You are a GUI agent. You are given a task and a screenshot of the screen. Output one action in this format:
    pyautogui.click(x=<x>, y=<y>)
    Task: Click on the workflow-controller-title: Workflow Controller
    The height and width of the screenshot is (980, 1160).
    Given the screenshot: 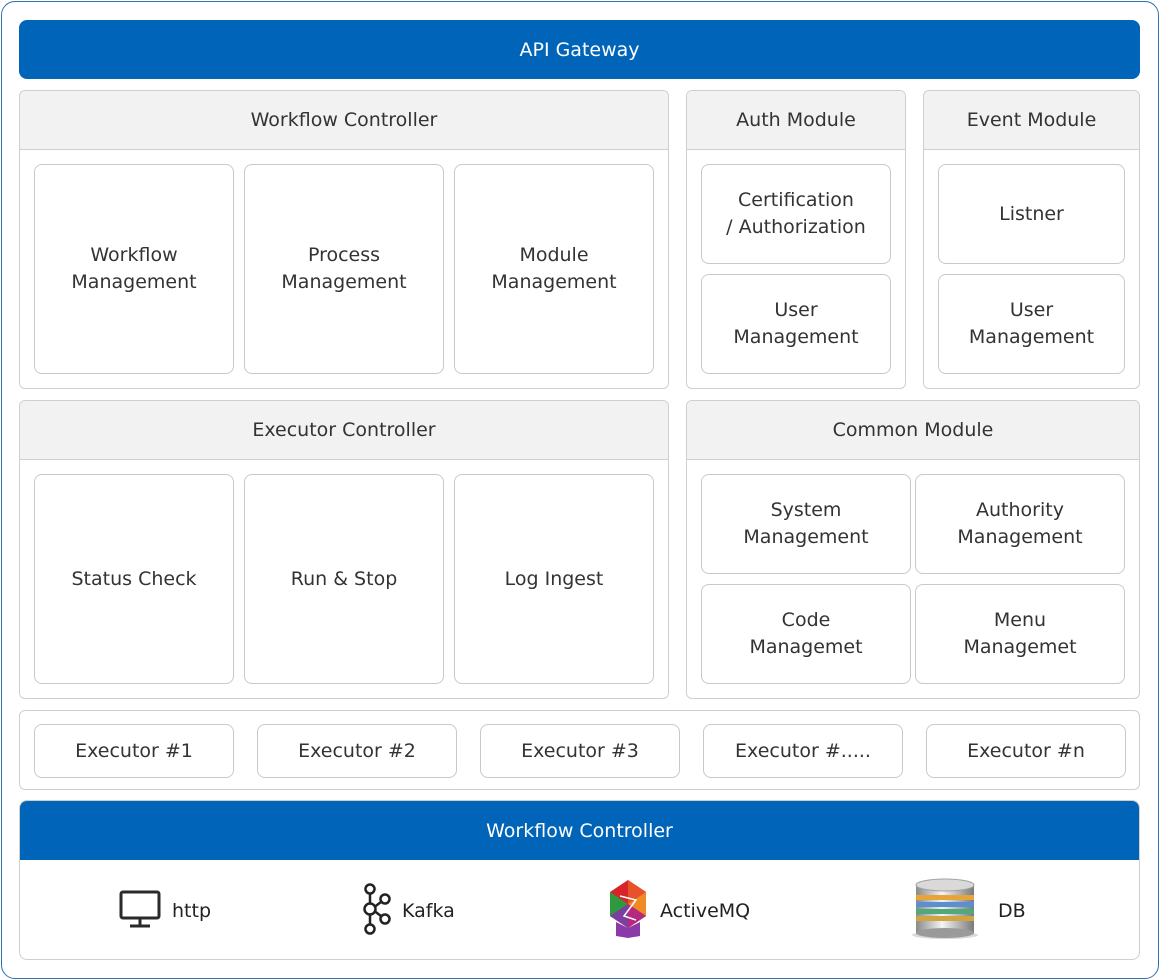 What is the action you would take?
    pyautogui.click(x=344, y=120)
    